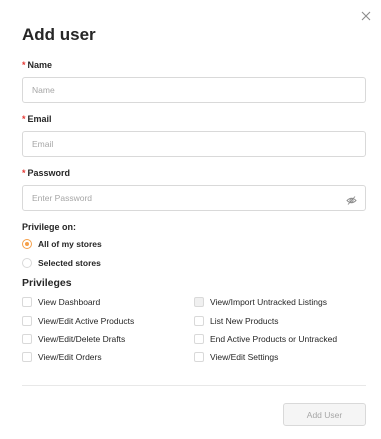  I want to click on checkbox-label: View/Edit Active Products, so click(86, 321).